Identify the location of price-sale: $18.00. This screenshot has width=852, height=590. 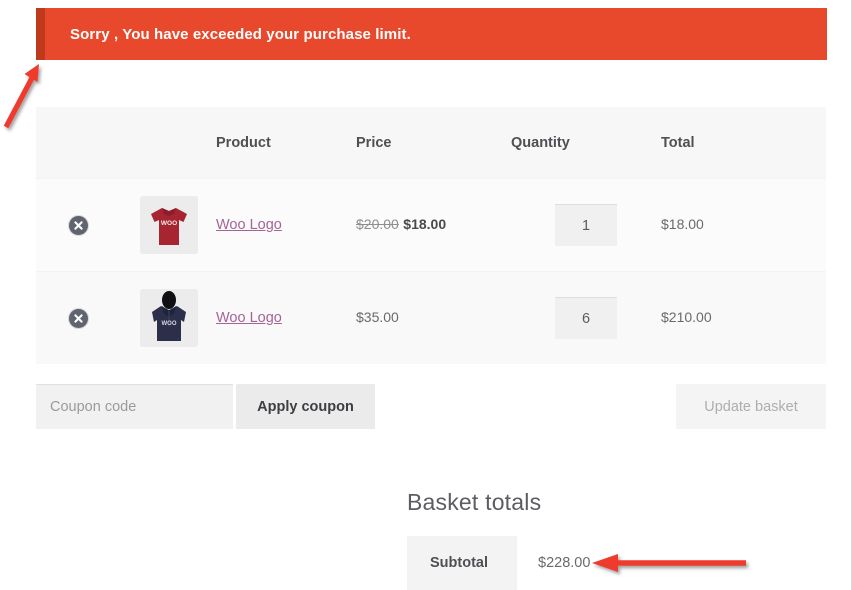
(425, 224).